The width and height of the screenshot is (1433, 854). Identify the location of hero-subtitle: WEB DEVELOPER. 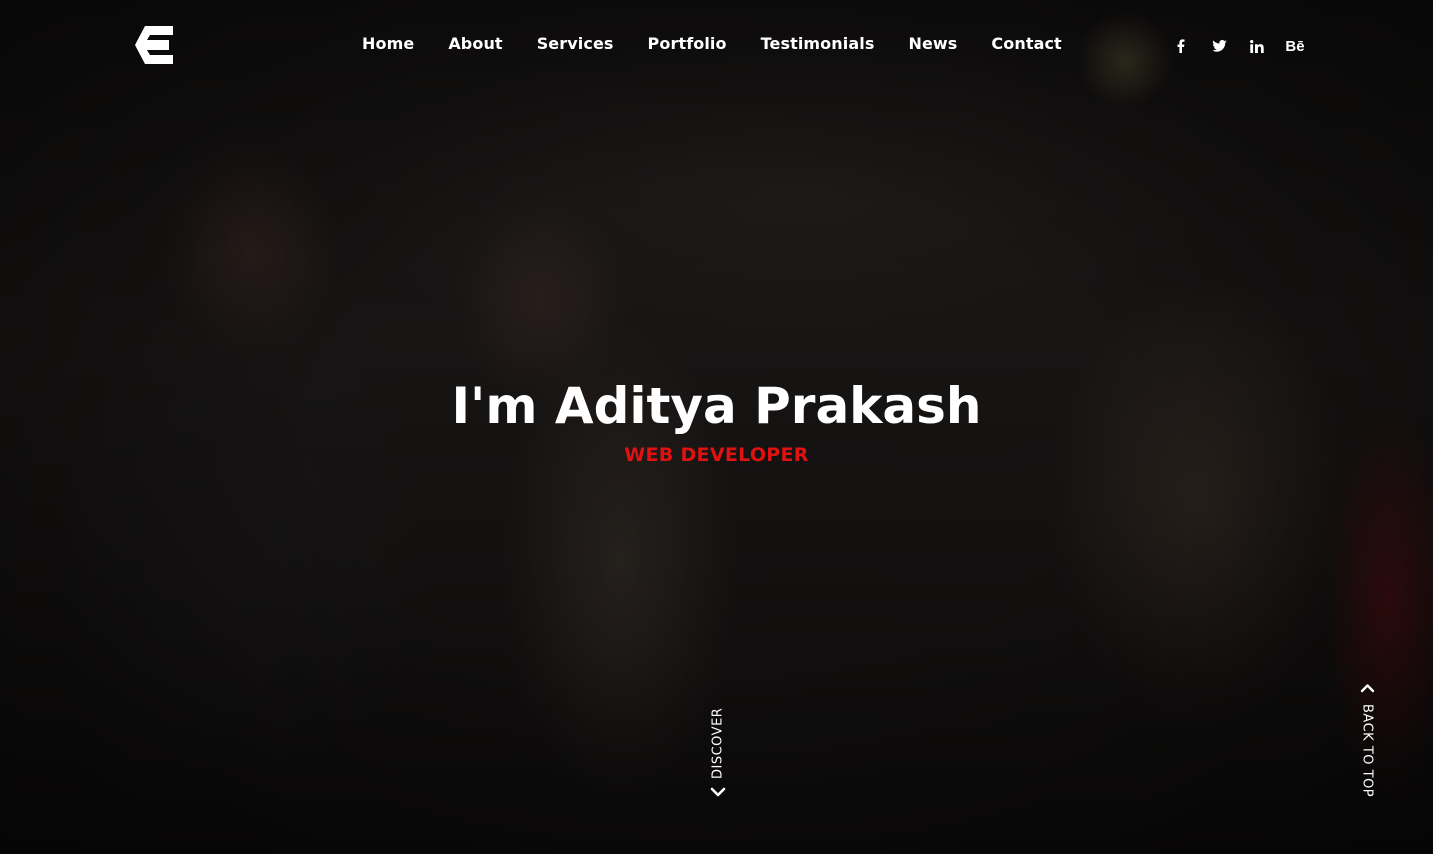
(716, 455).